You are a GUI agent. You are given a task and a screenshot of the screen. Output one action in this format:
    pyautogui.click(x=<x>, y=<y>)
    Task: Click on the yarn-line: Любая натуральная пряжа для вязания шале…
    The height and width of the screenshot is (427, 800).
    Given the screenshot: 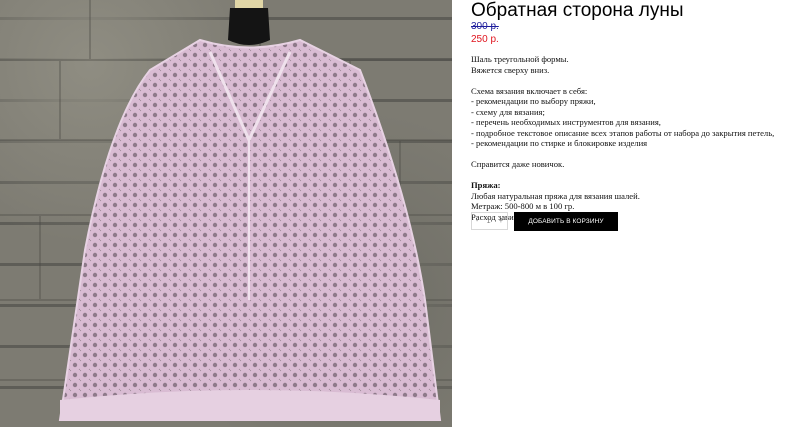 What is the action you would take?
    pyautogui.click(x=555, y=195)
    